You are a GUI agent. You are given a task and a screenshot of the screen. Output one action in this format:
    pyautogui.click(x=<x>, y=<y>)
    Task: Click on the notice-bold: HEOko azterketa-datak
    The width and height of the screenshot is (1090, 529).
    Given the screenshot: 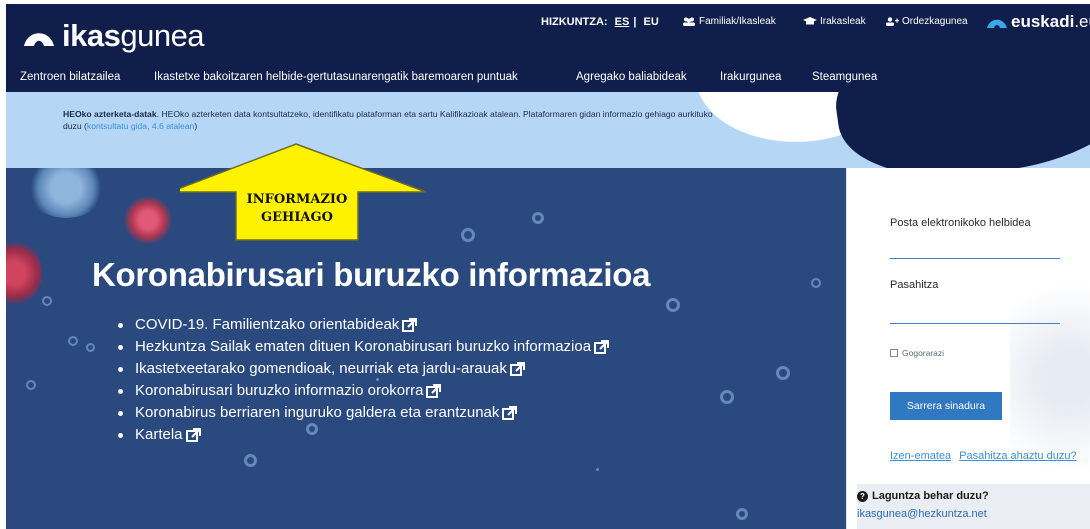 What is the action you would take?
    pyautogui.click(x=110, y=114)
    